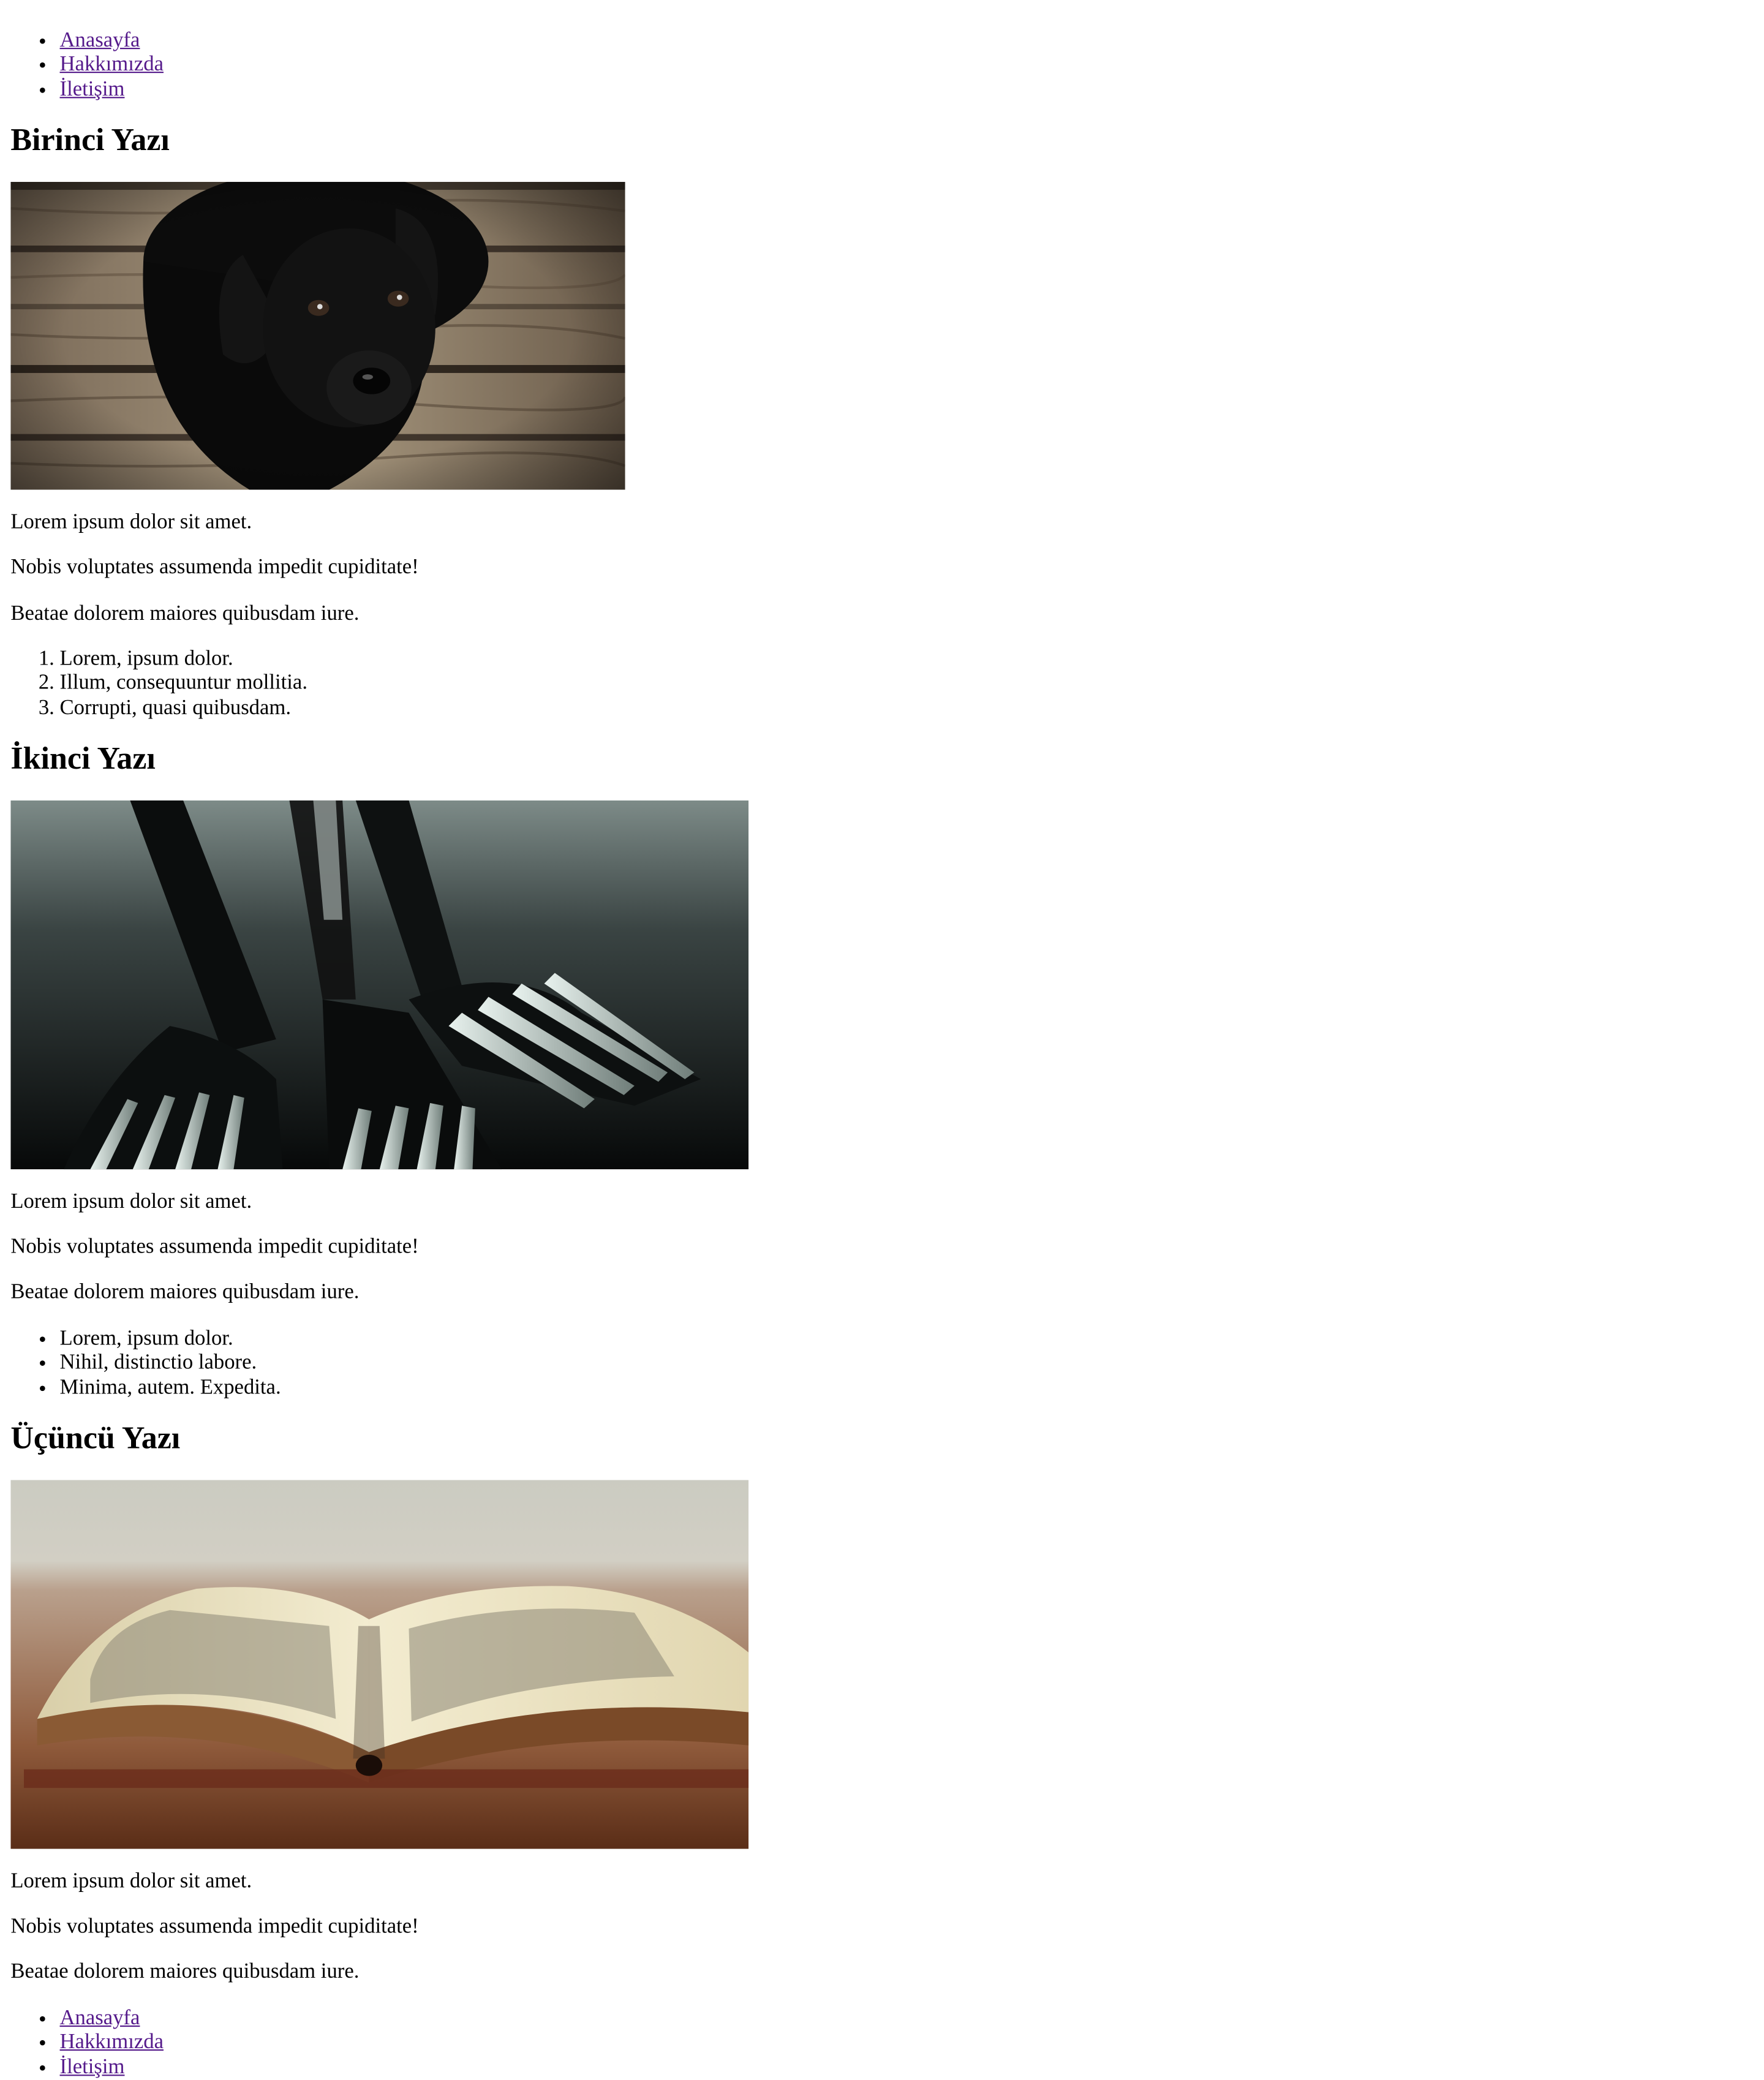  I want to click on bottom-nav: Anasayfa Hakkımızda İletişim, so click(887, 2043).